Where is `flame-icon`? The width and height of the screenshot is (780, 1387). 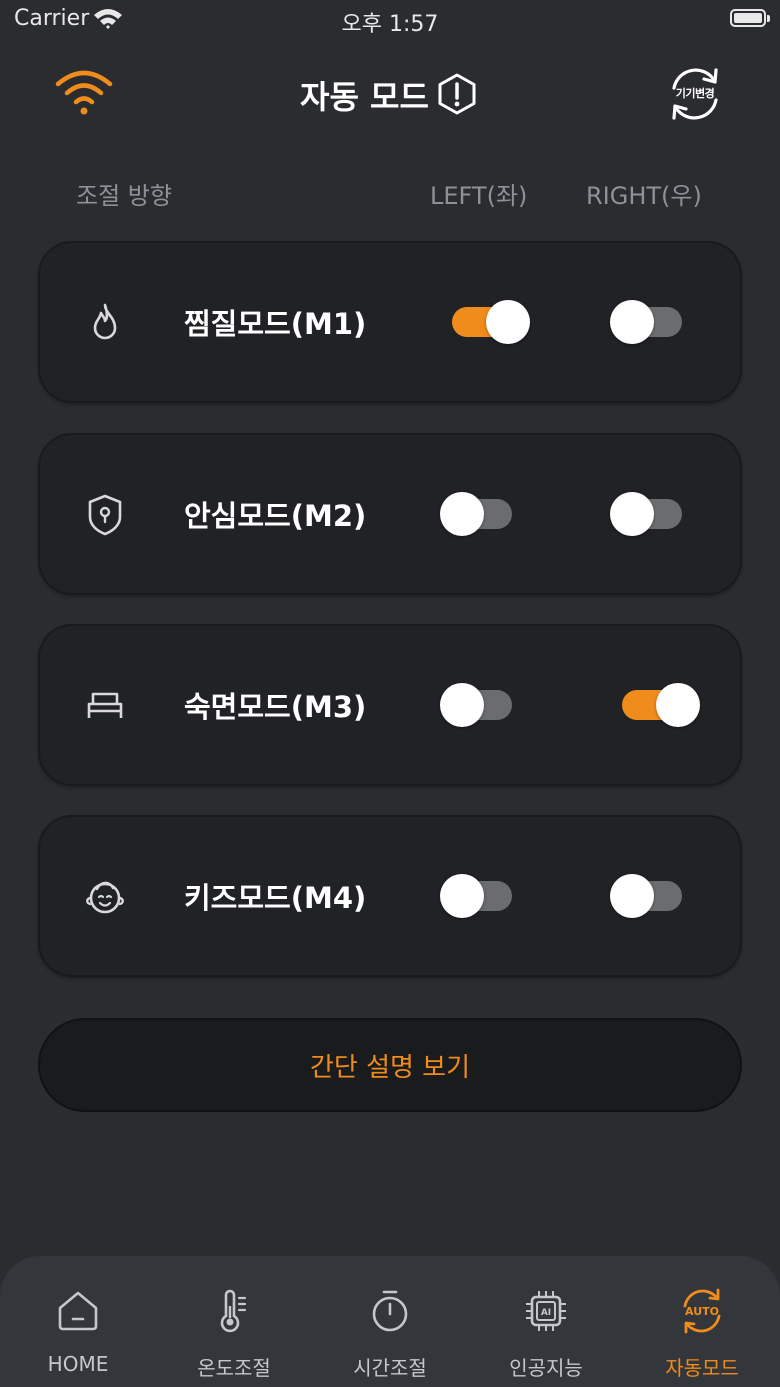
flame-icon is located at coordinates (105, 321).